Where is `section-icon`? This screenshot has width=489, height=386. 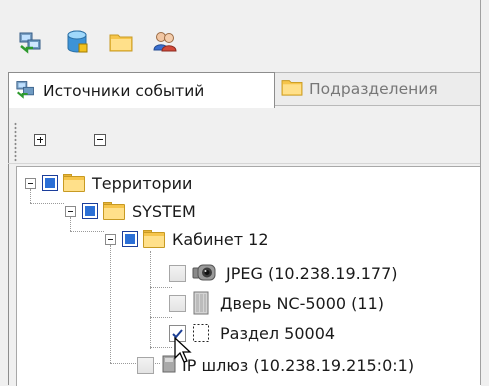 section-icon is located at coordinates (201, 333).